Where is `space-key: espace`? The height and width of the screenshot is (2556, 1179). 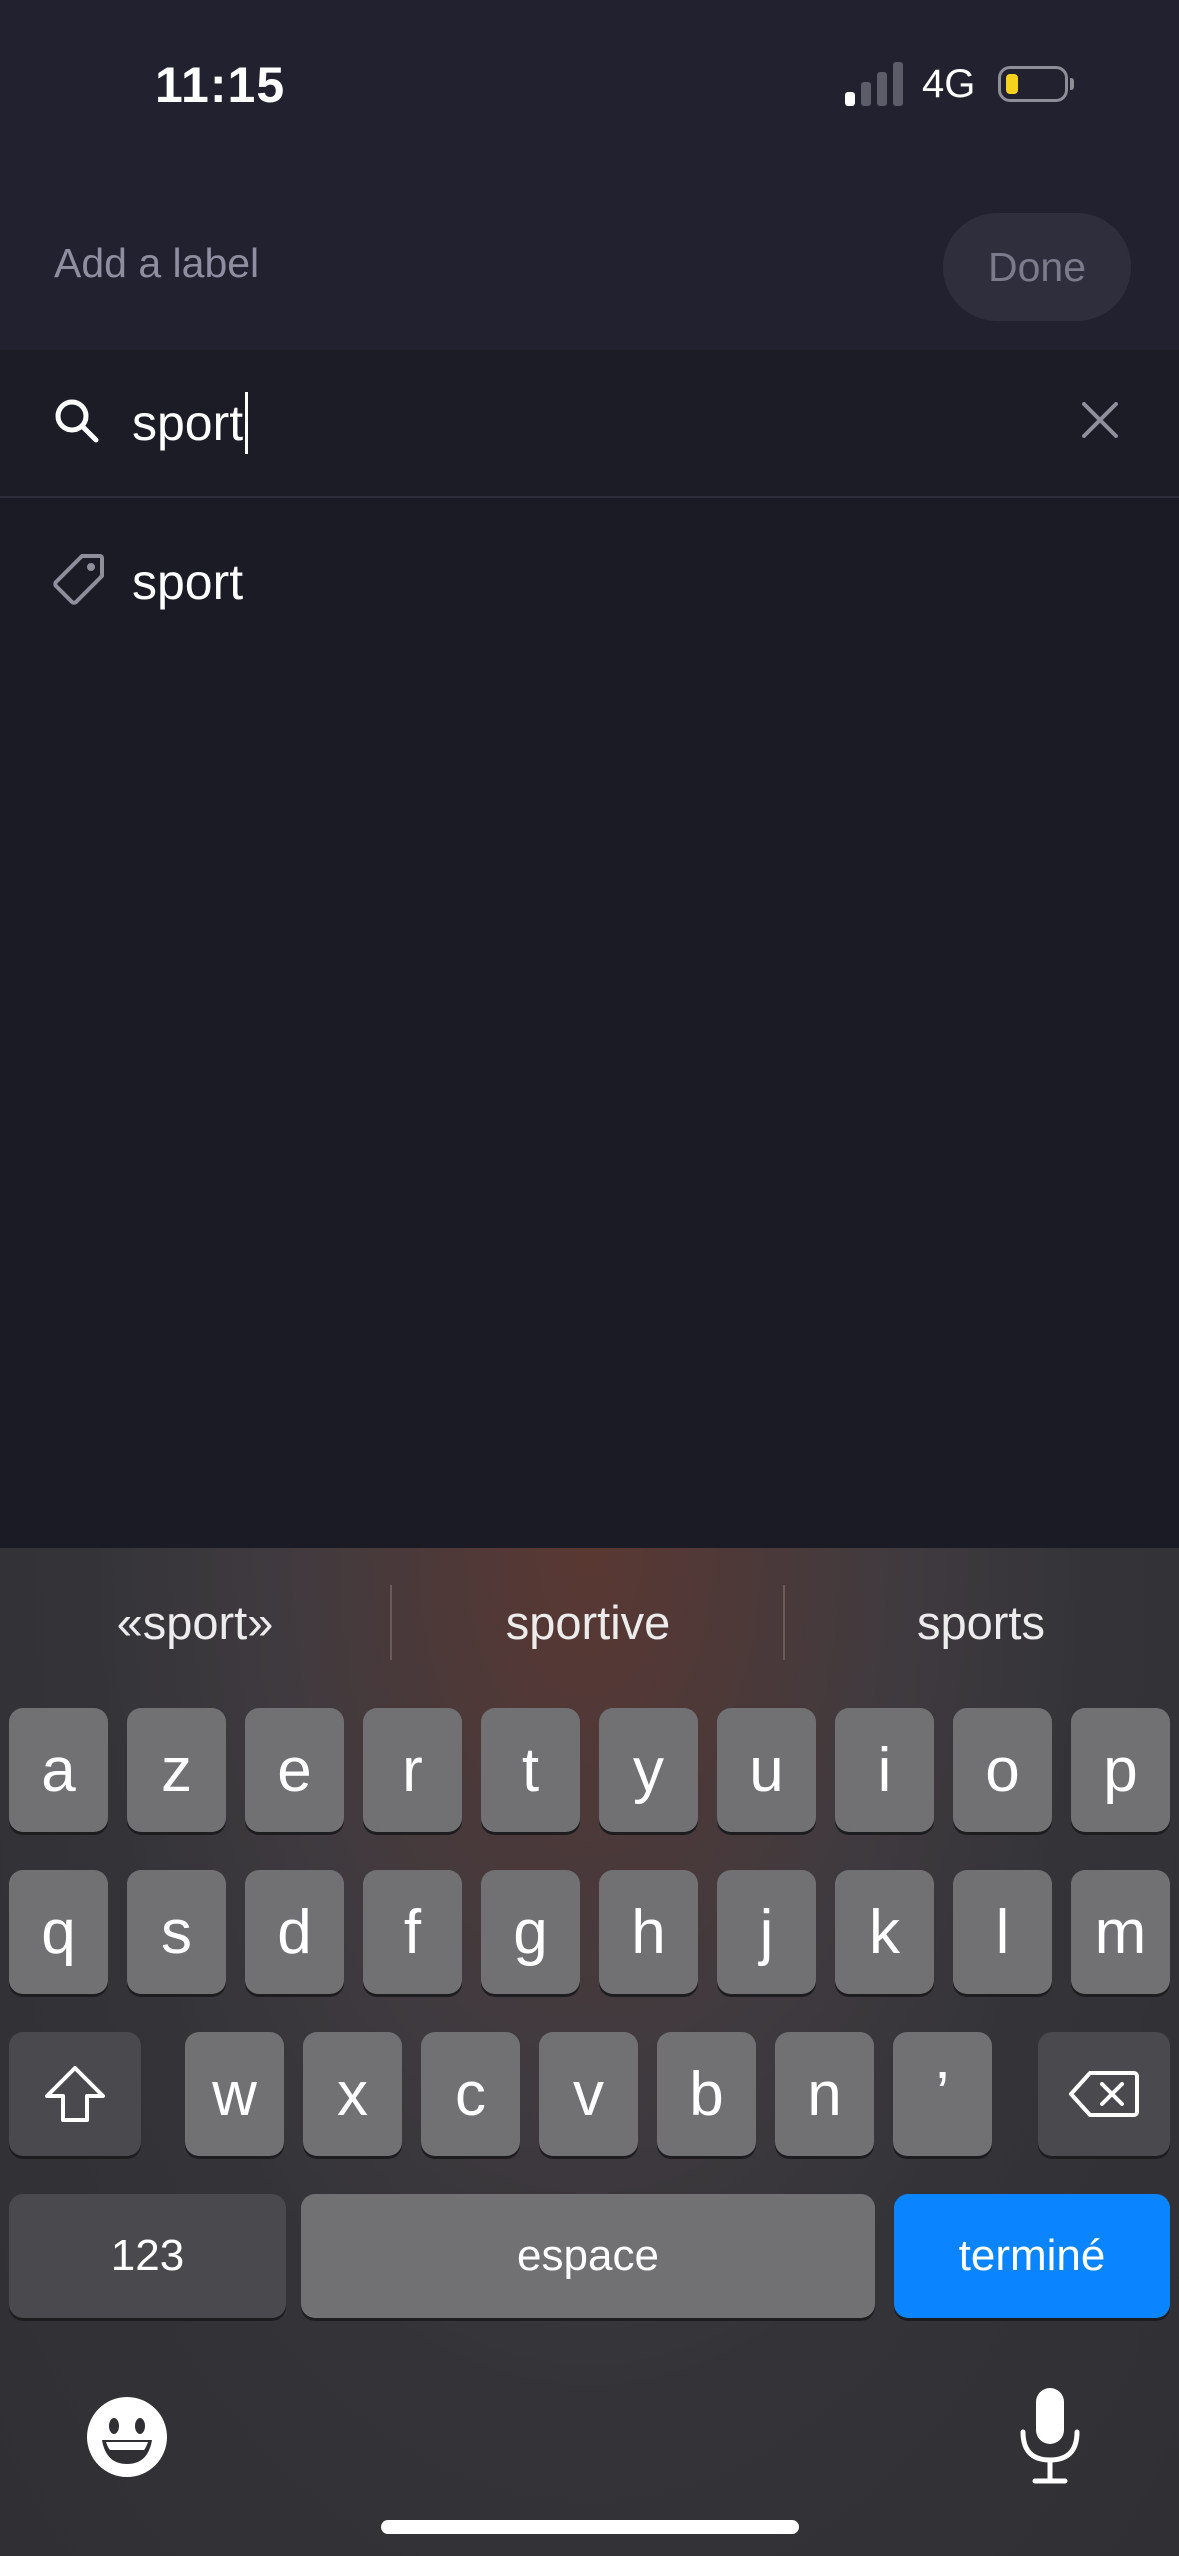 space-key: espace is located at coordinates (588, 2256).